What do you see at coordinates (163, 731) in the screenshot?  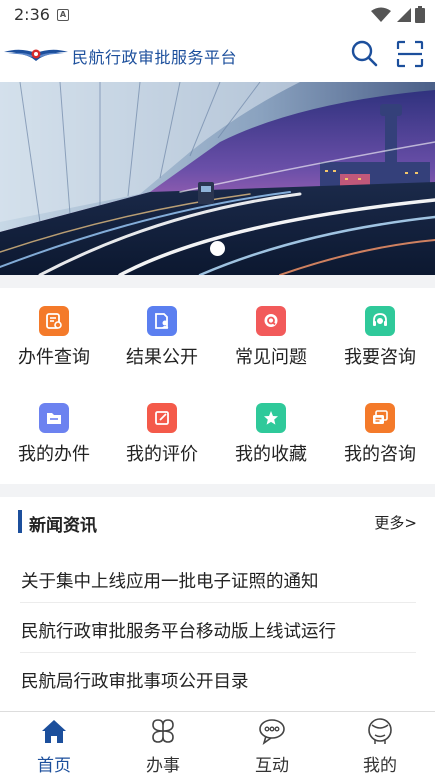 I see `services-icon` at bounding box center [163, 731].